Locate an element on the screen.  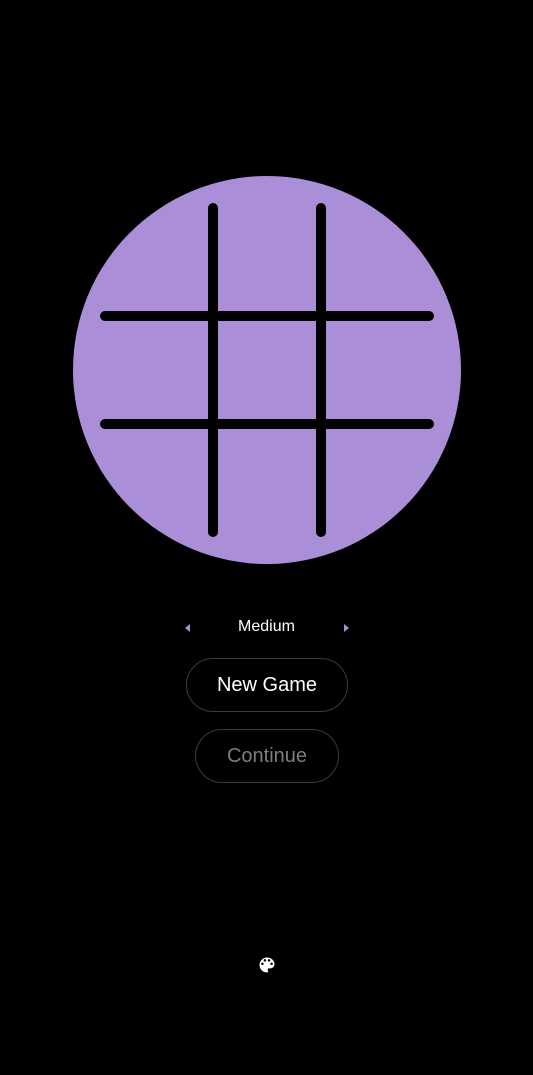
difficulty-selector: Medium is located at coordinates (266, 628).